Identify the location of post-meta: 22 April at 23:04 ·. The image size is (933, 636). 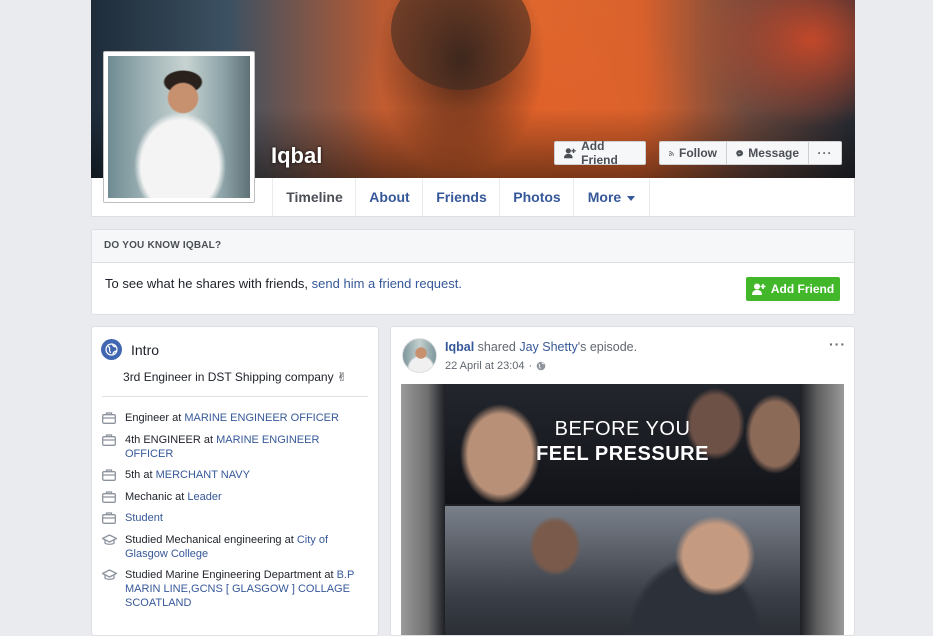
(495, 366).